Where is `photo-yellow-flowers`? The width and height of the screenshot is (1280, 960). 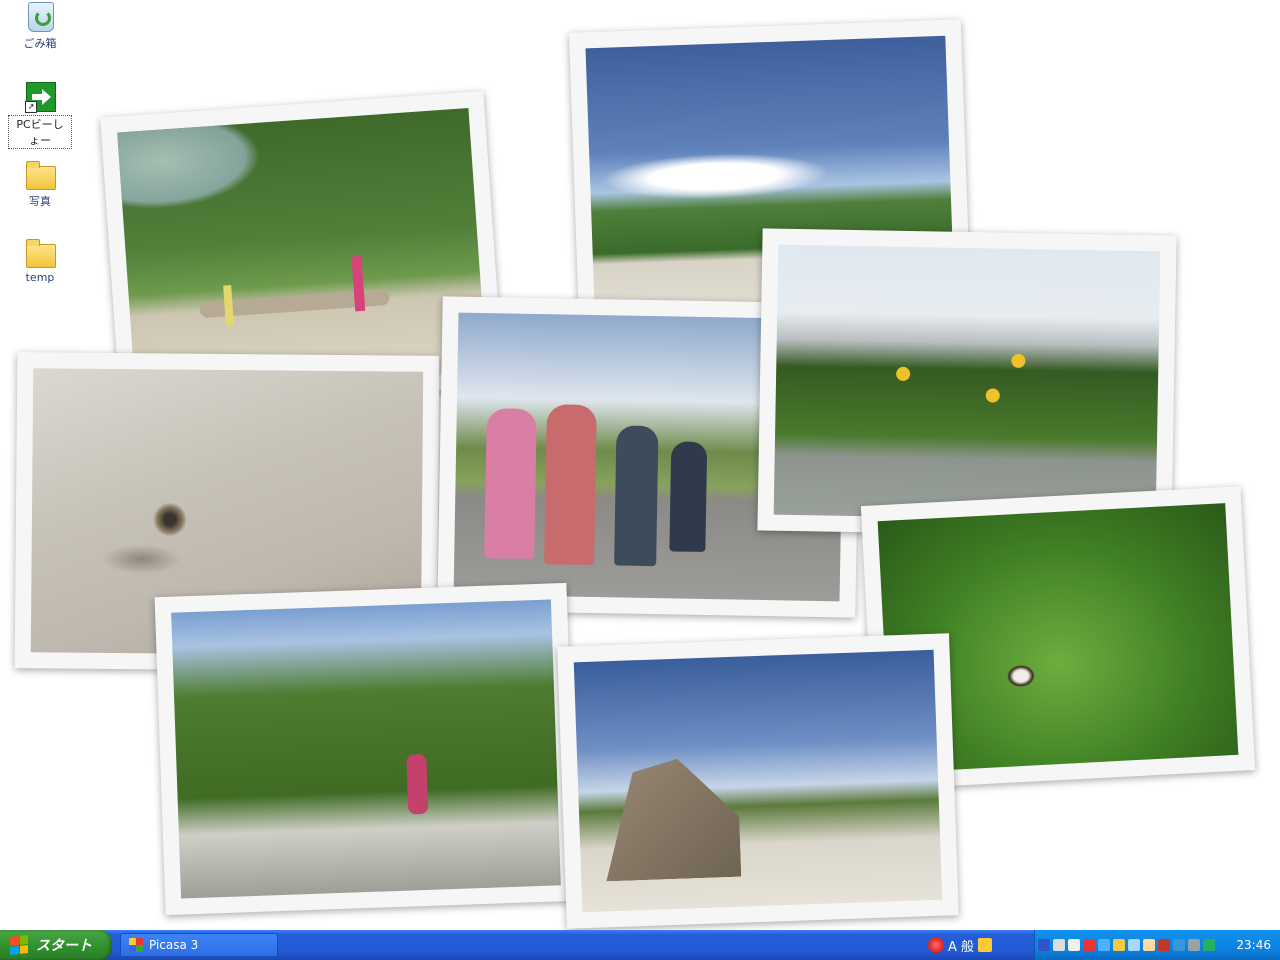
photo-yellow-flowers is located at coordinates (967, 383).